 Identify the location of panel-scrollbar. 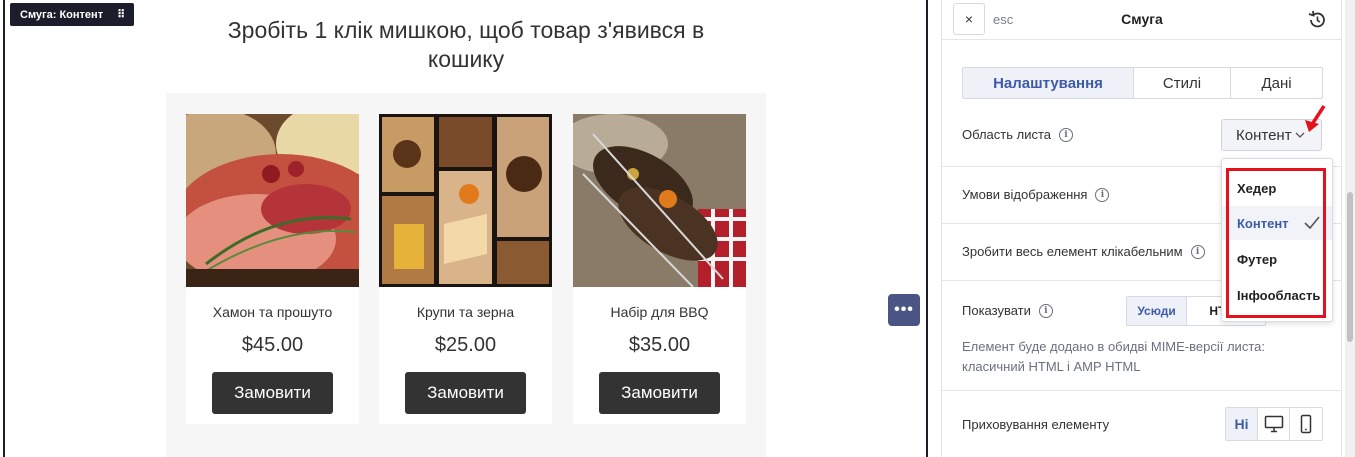
(1350, 228).